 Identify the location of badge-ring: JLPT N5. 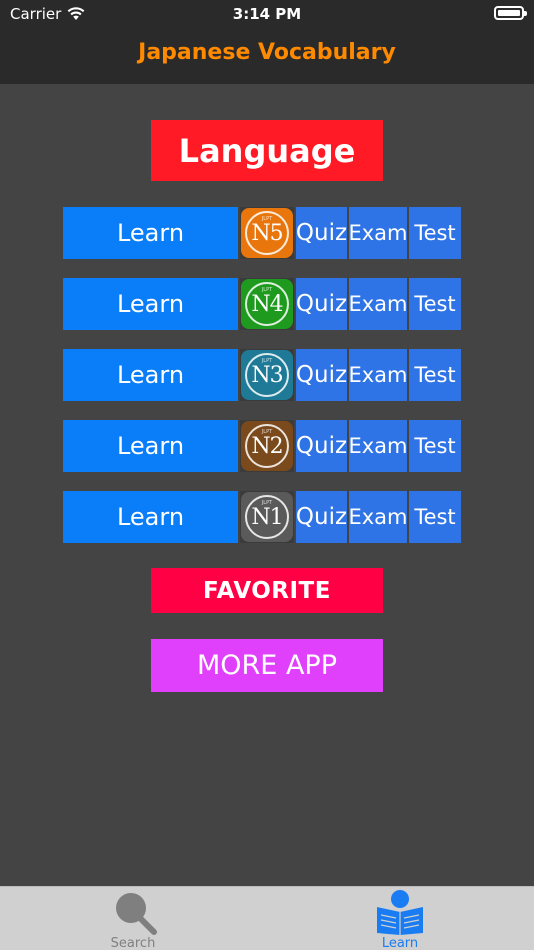
(267, 233).